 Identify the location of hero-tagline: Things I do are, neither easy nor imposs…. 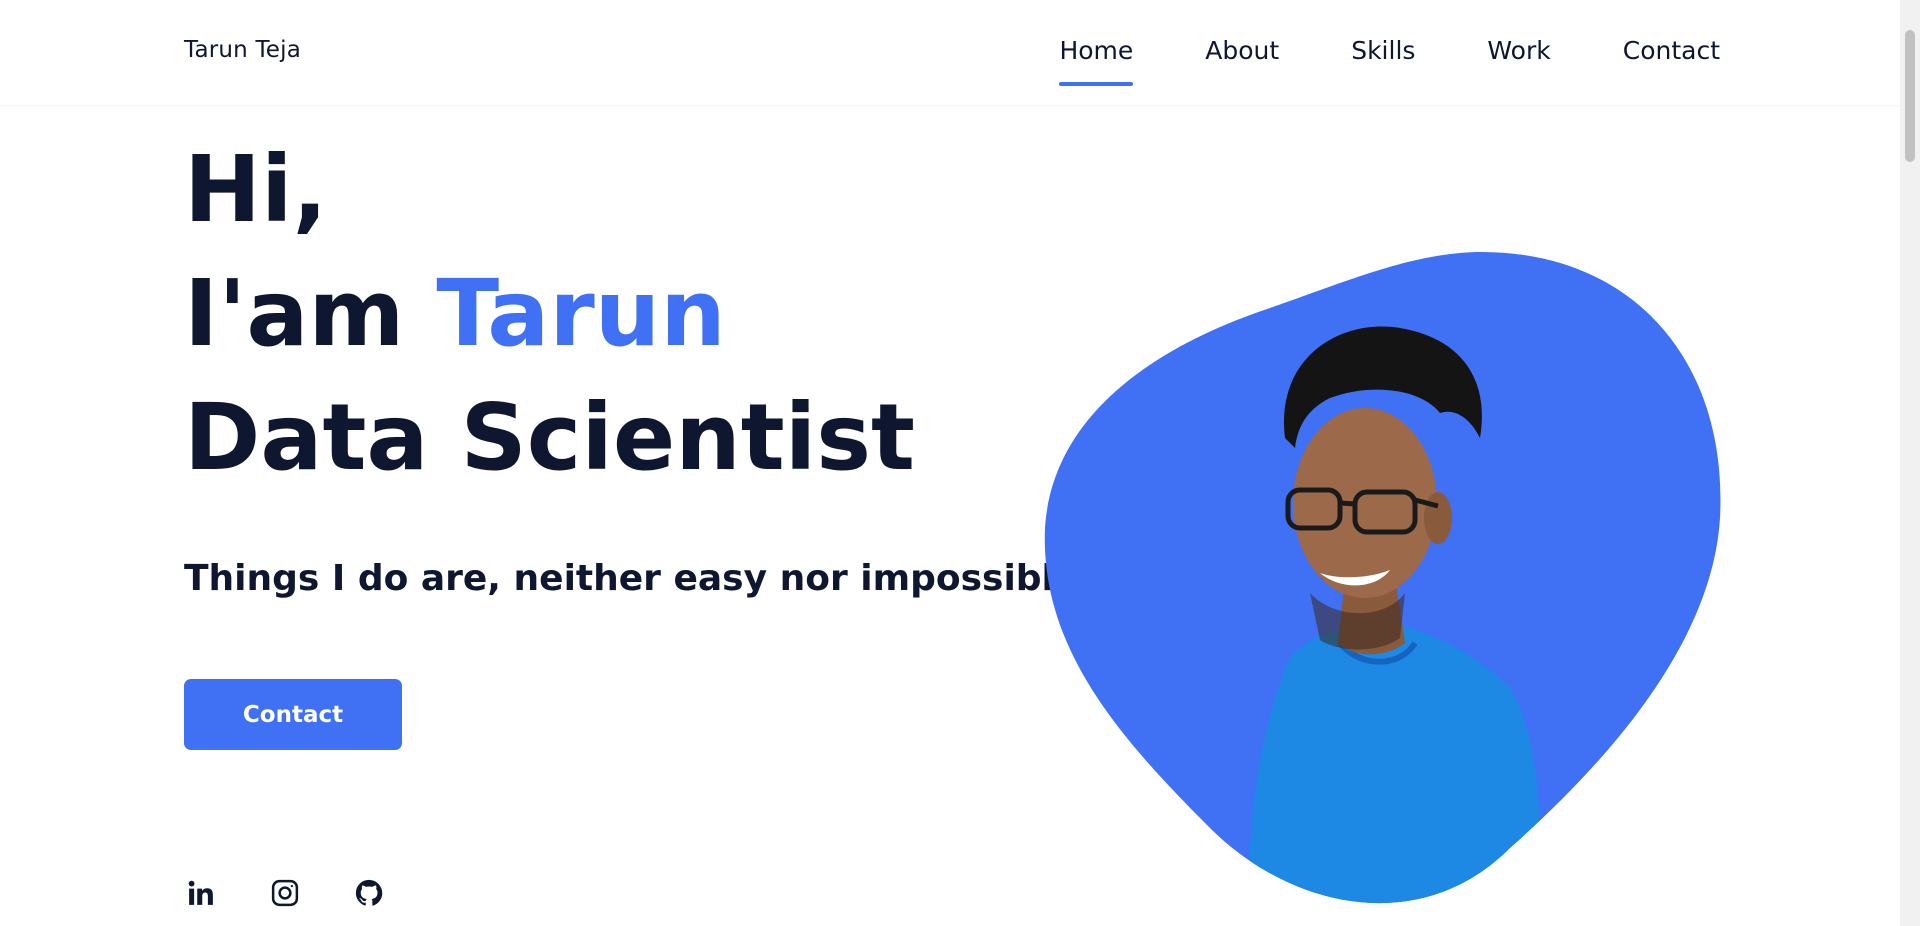
(631, 578).